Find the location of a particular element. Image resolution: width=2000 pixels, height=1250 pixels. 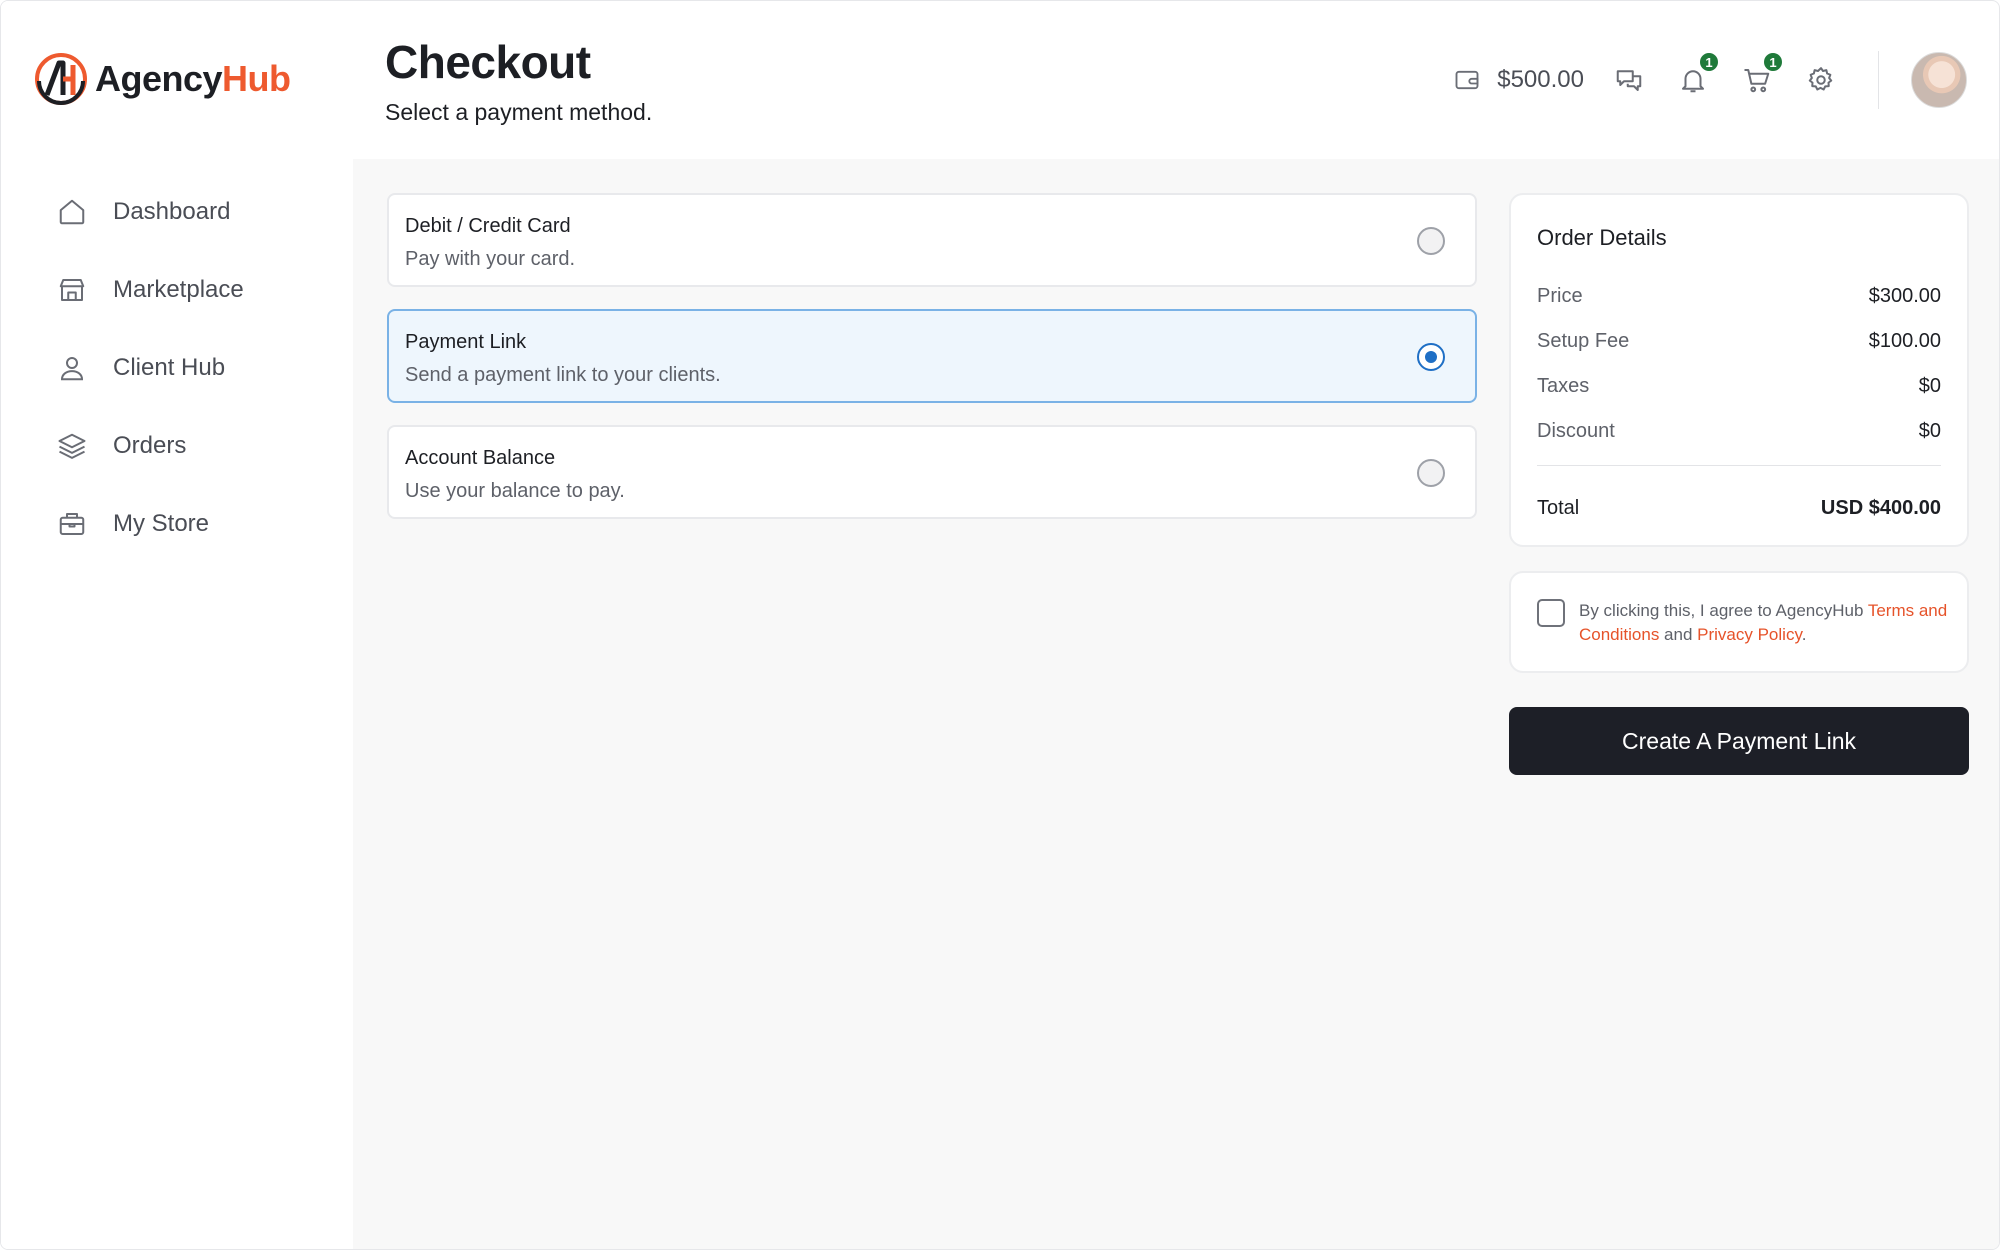

create-payment-link-button: Create A Payment Link is located at coordinates (1739, 741).